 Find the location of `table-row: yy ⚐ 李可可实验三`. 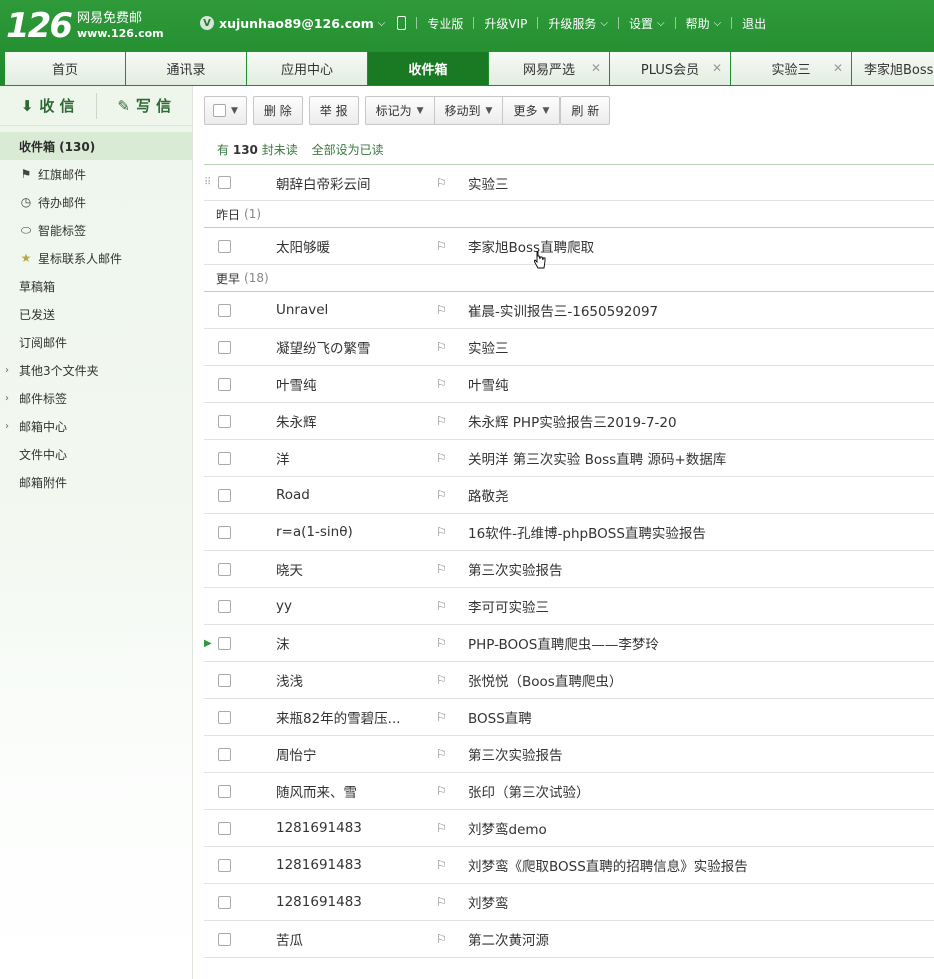

table-row: yy ⚐ 李可可实验三 is located at coordinates (569, 606).